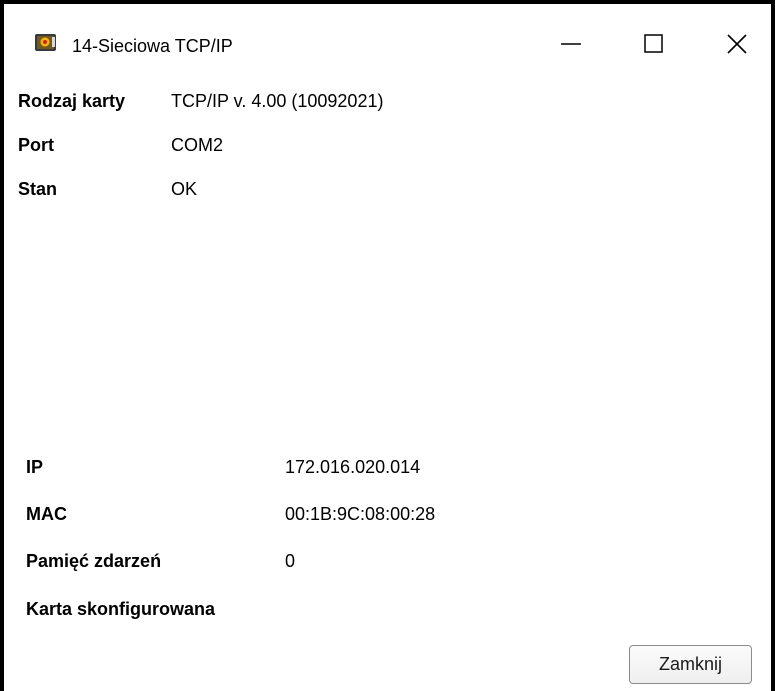 The height and width of the screenshot is (691, 775). What do you see at coordinates (197, 145) in the screenshot?
I see `port-value: COM2` at bounding box center [197, 145].